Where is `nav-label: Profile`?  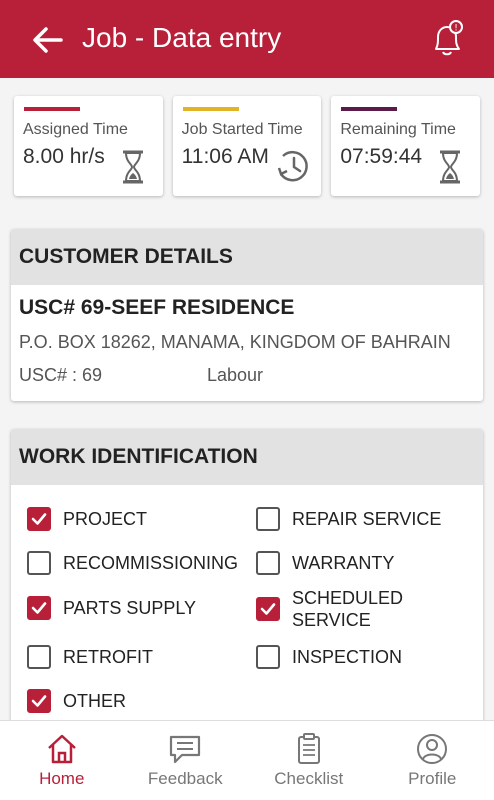 nav-label: Profile is located at coordinates (432, 778).